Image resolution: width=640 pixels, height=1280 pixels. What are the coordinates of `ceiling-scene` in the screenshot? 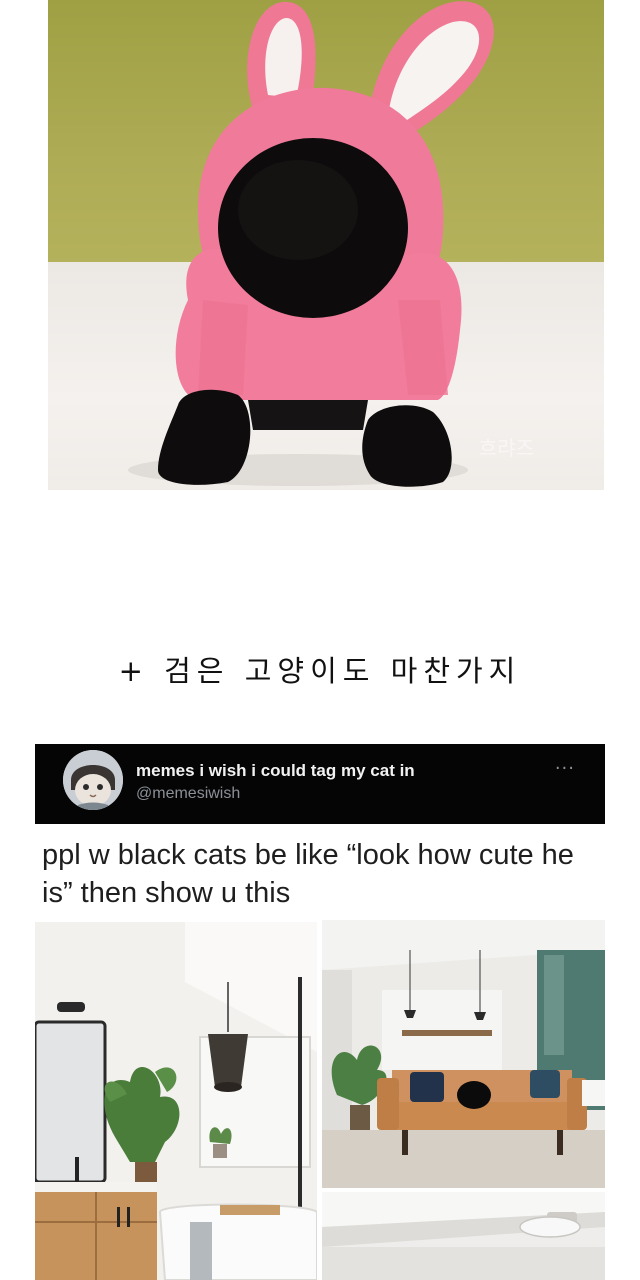 It's located at (463, 1236).